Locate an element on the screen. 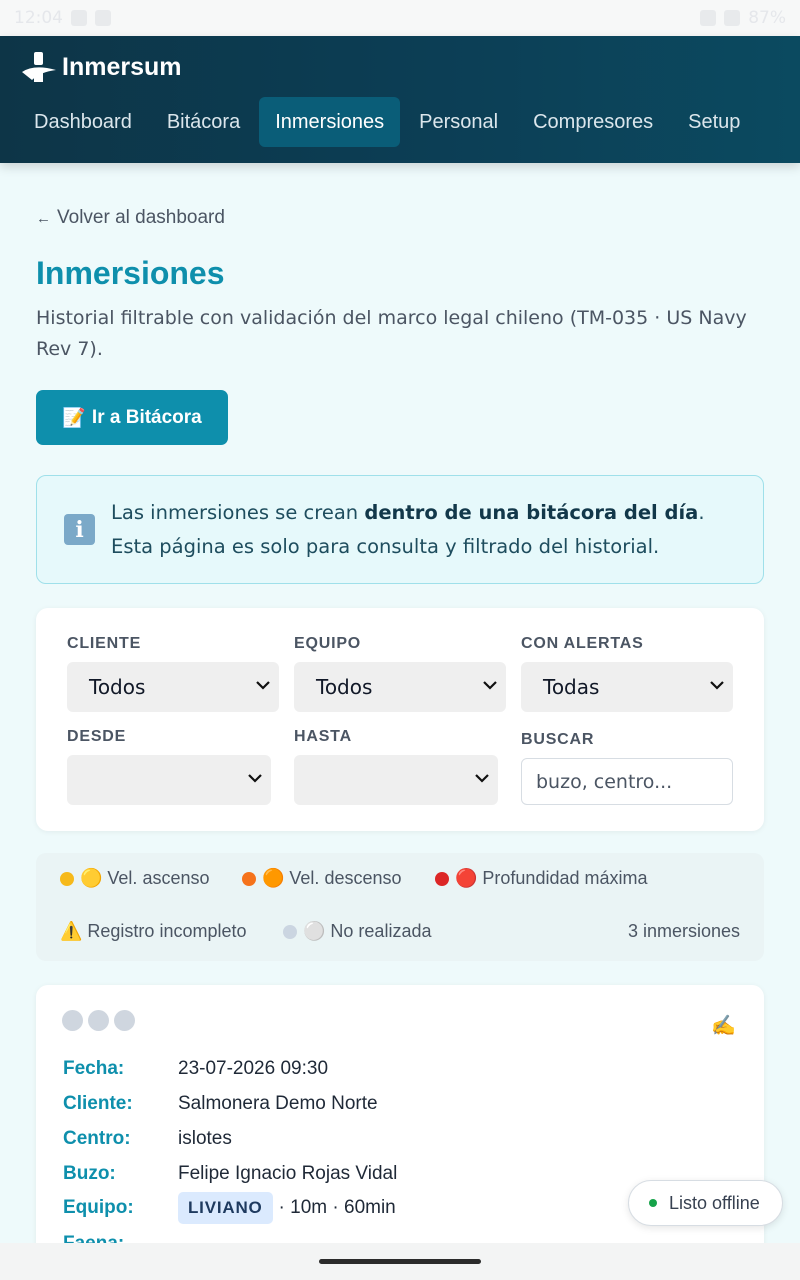 The image size is (800, 1280). row-label: Centro: is located at coordinates (97, 1138).